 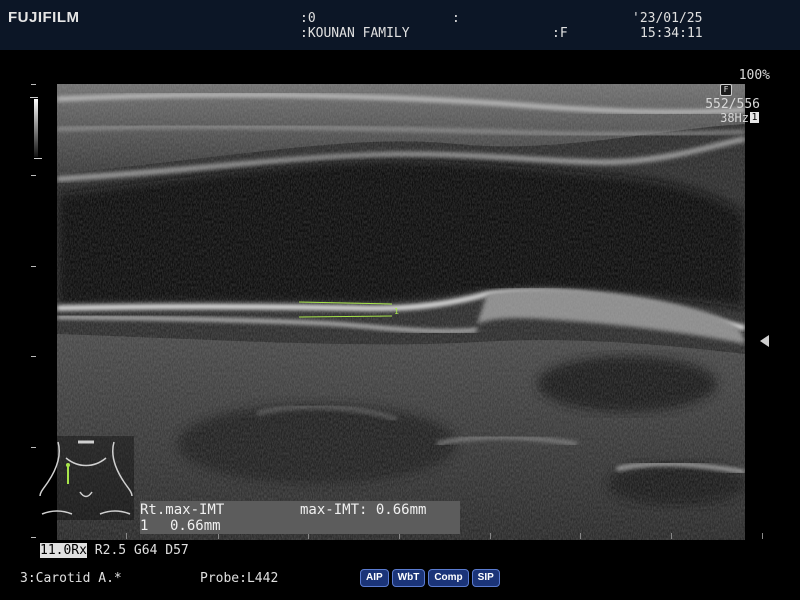 What do you see at coordinates (754, 117) in the screenshot?
I see `frame-rate-badge: 1` at bounding box center [754, 117].